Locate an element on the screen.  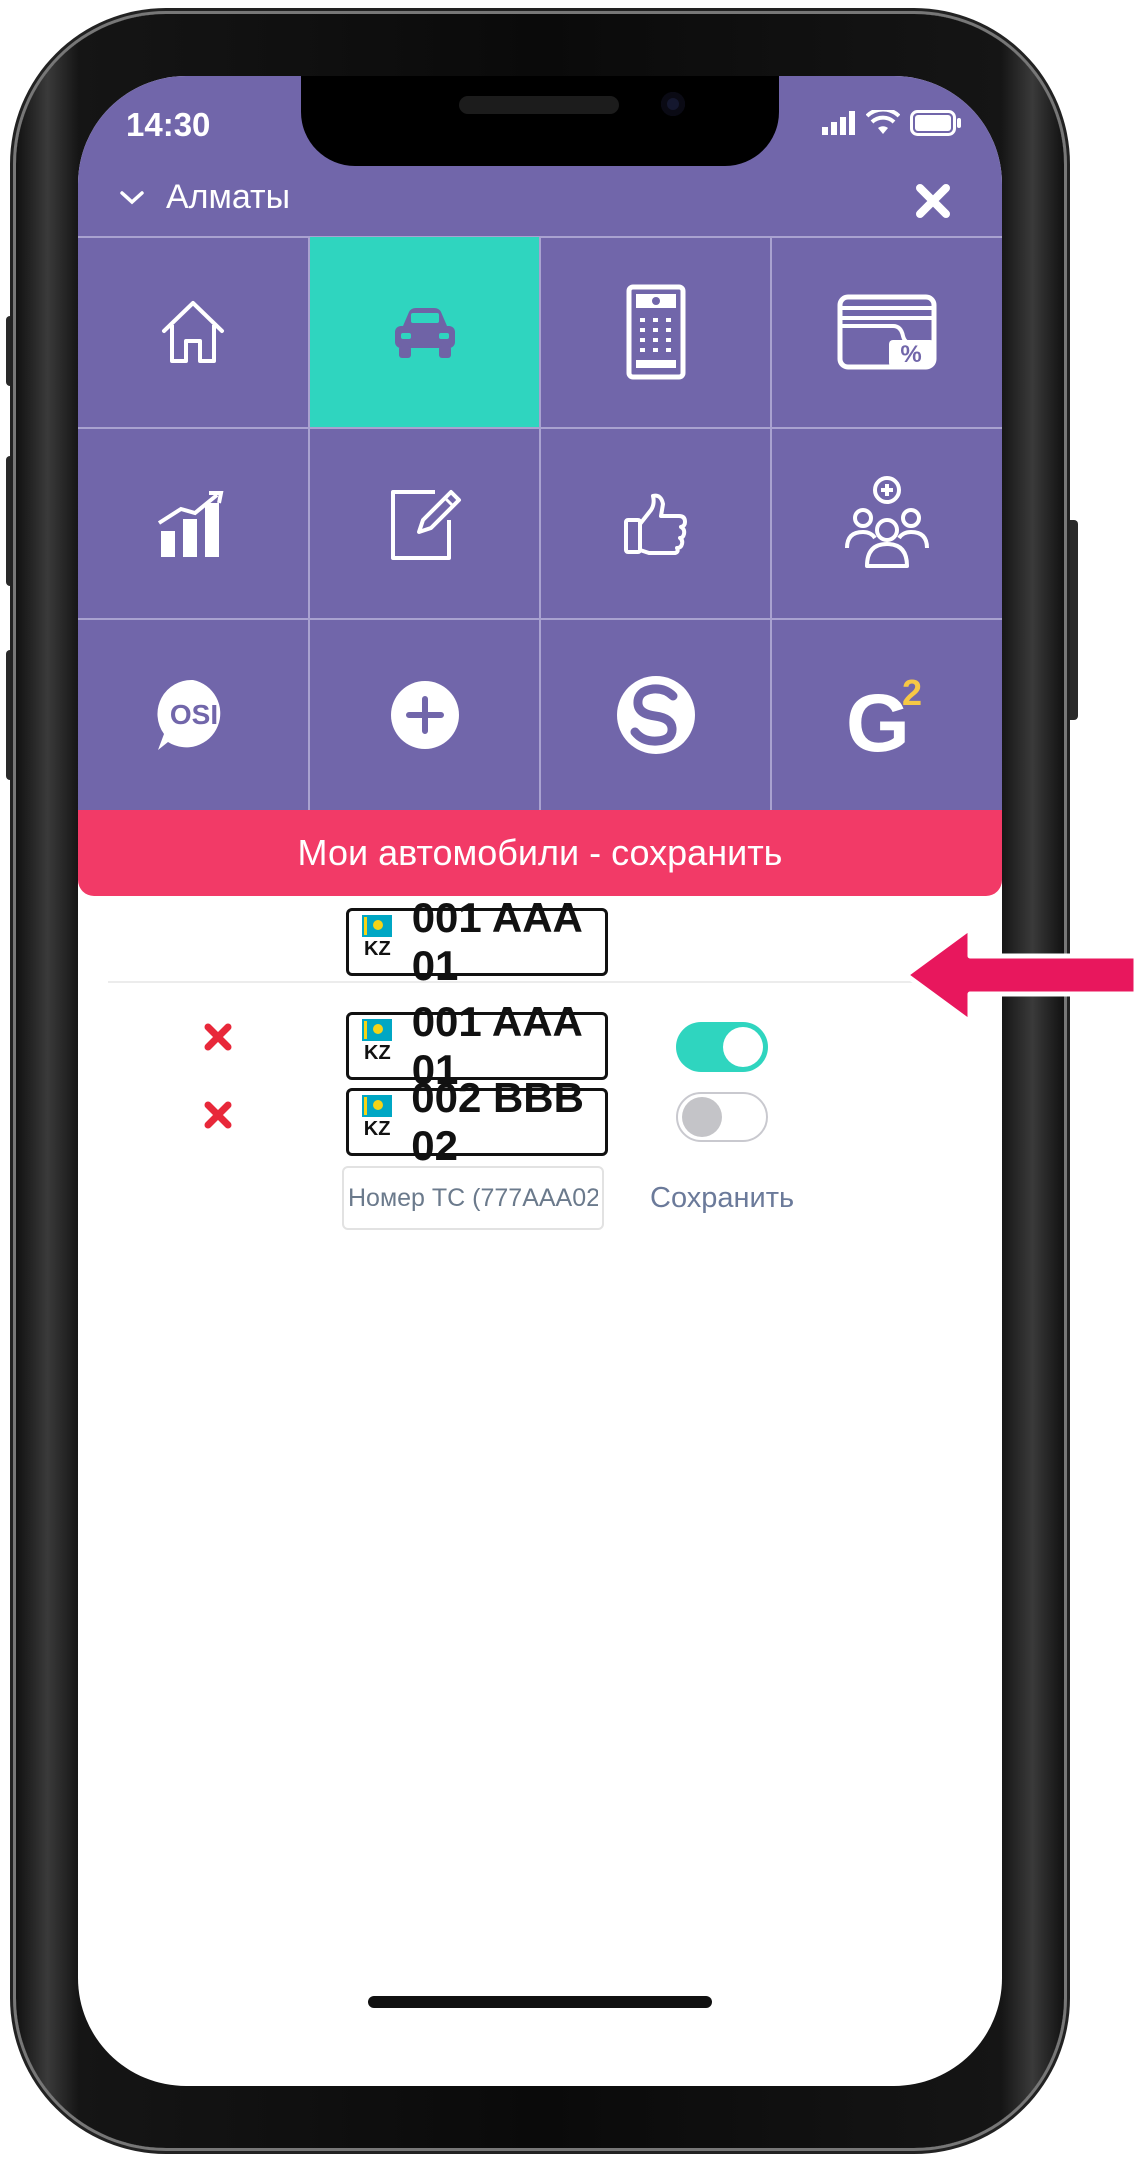
menu-g2: G 2 is located at coordinates (887, 715).